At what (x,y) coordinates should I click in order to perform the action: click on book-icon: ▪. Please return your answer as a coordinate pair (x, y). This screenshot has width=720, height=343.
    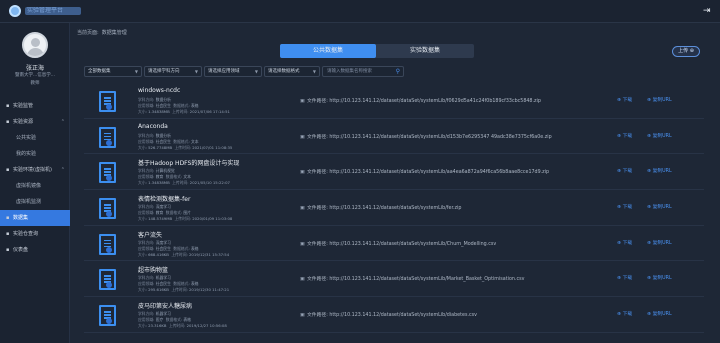
    Looking at the image, I should click on (8, 122).